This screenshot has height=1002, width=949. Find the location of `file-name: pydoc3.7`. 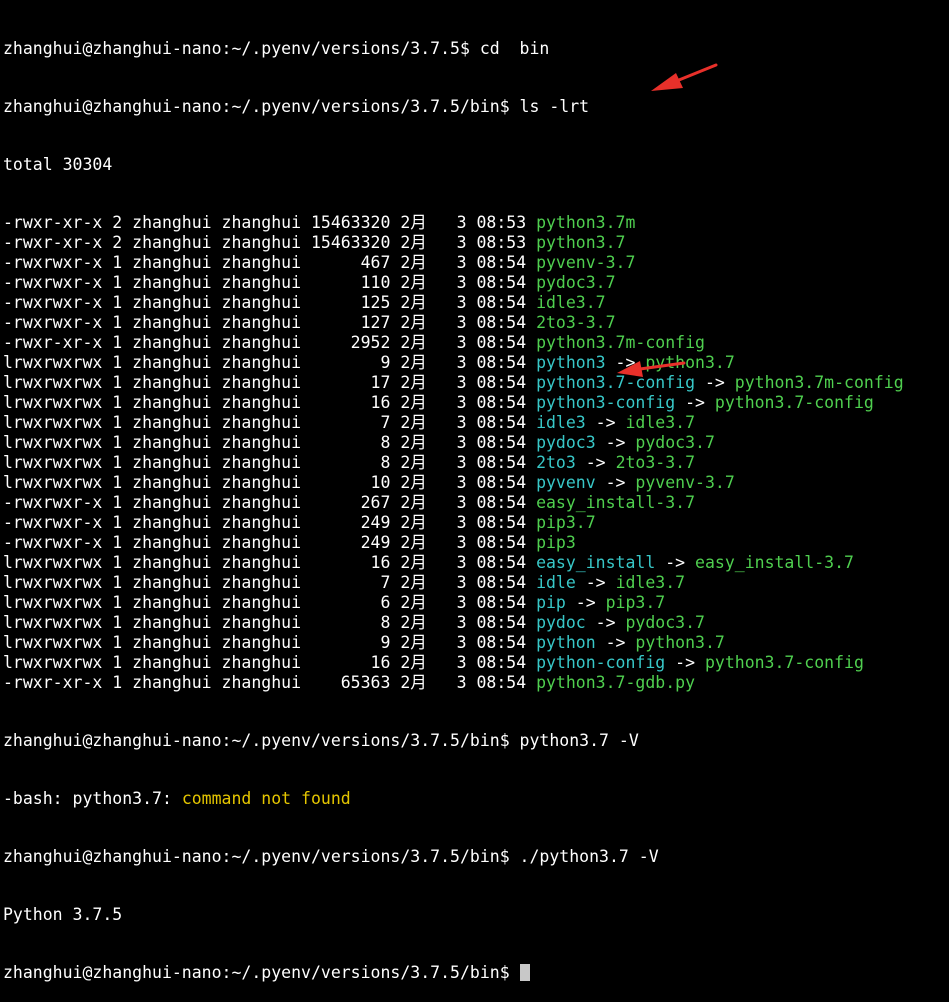

file-name: pydoc3.7 is located at coordinates (576, 282).